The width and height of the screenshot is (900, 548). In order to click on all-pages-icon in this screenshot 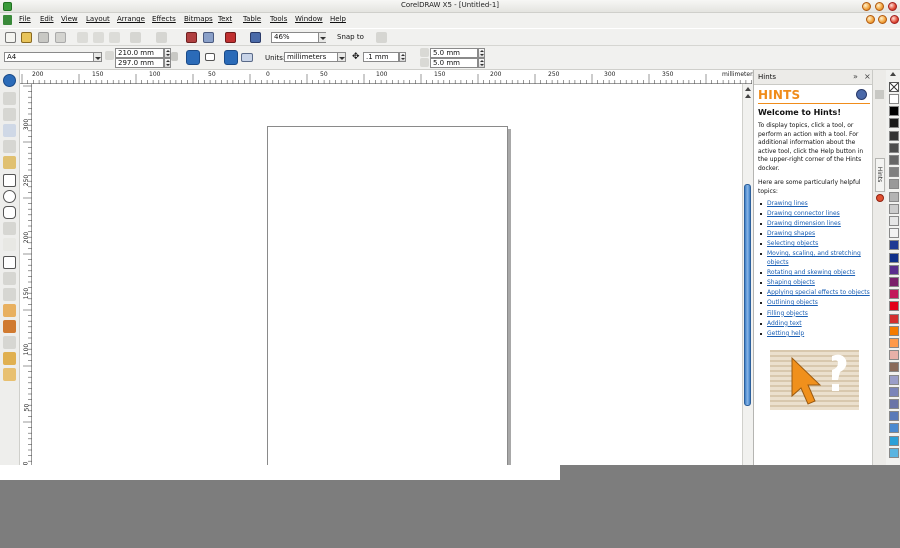, I will do `click(231, 57)`.